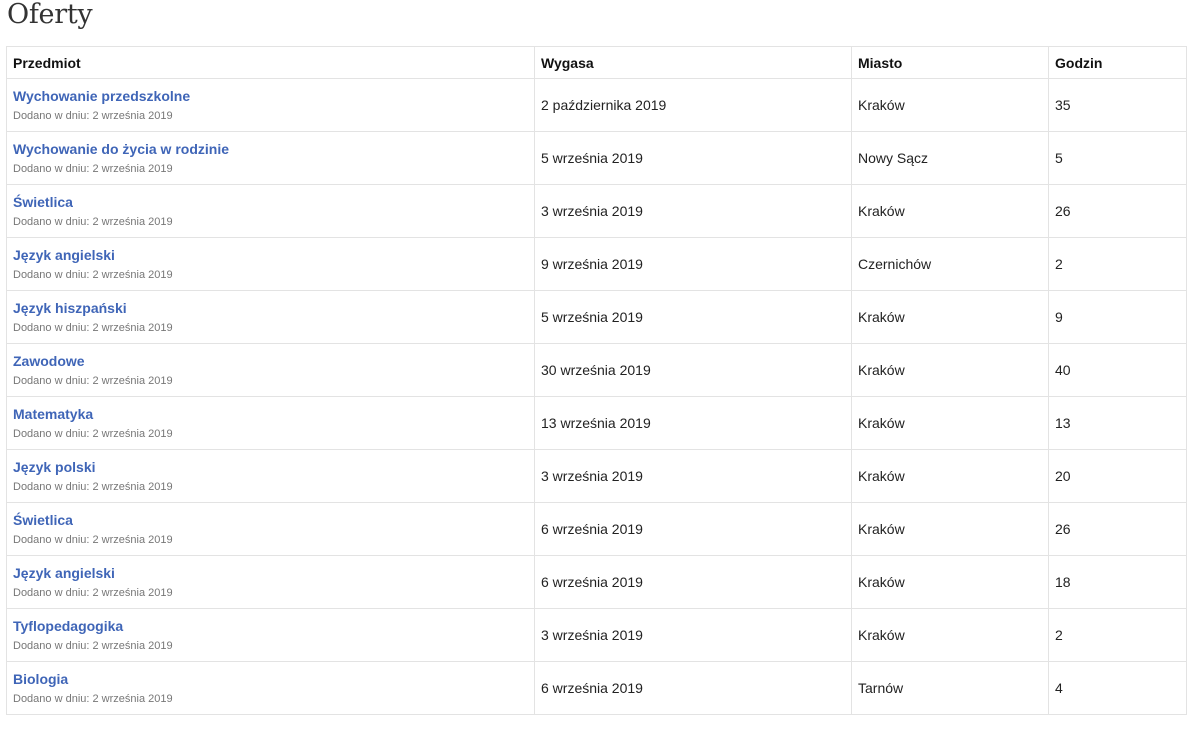 The image size is (1193, 729). I want to click on column-header-city: Miasto, so click(950, 62).